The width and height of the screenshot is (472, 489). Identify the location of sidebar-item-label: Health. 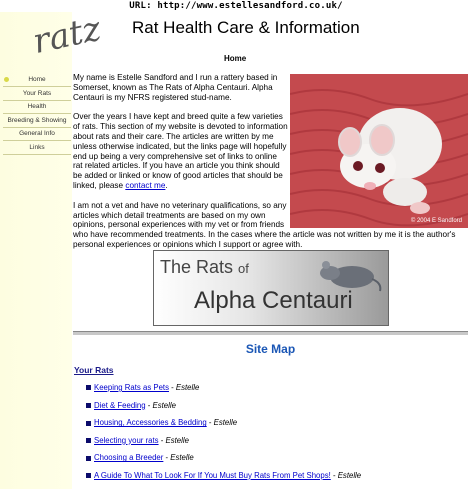
(37, 106).